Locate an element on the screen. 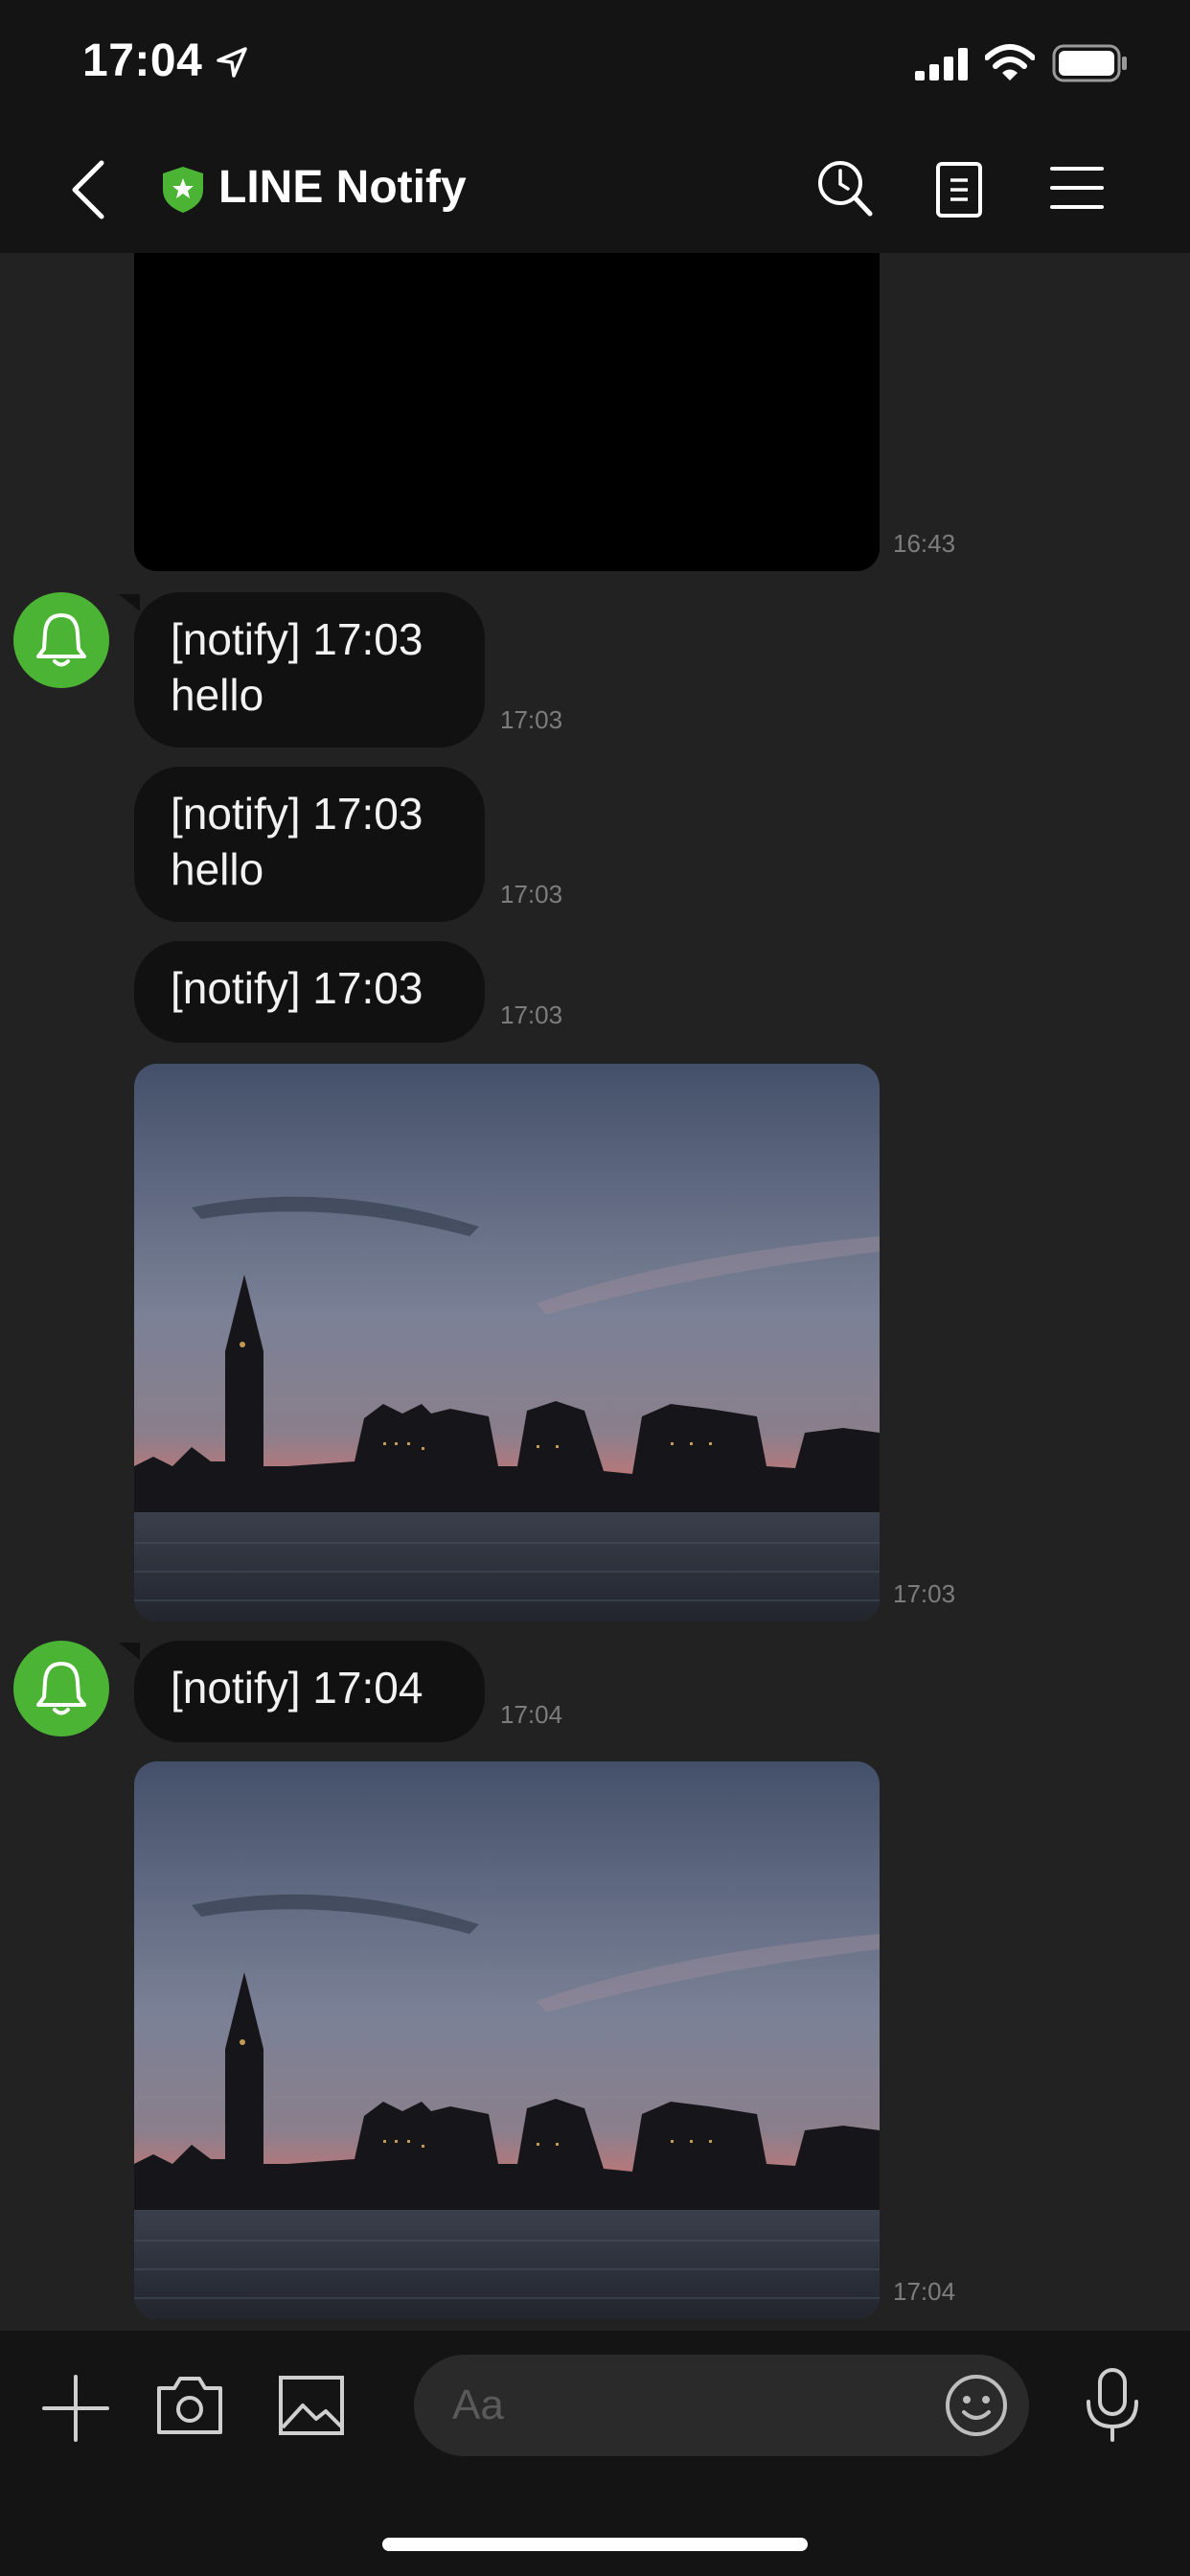 The image size is (1190, 2576). battery-icon is located at coordinates (1090, 63).